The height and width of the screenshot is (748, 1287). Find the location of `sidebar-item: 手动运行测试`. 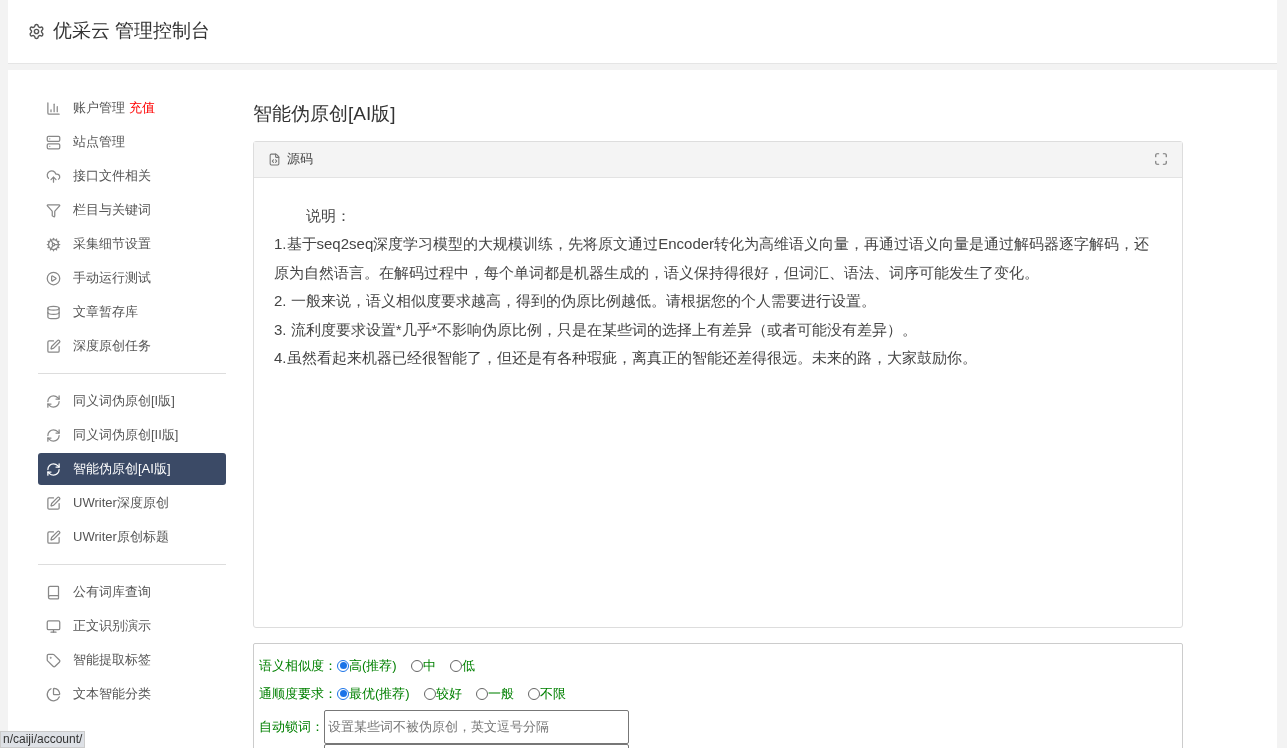

sidebar-item: 手动运行测试 is located at coordinates (132, 278).